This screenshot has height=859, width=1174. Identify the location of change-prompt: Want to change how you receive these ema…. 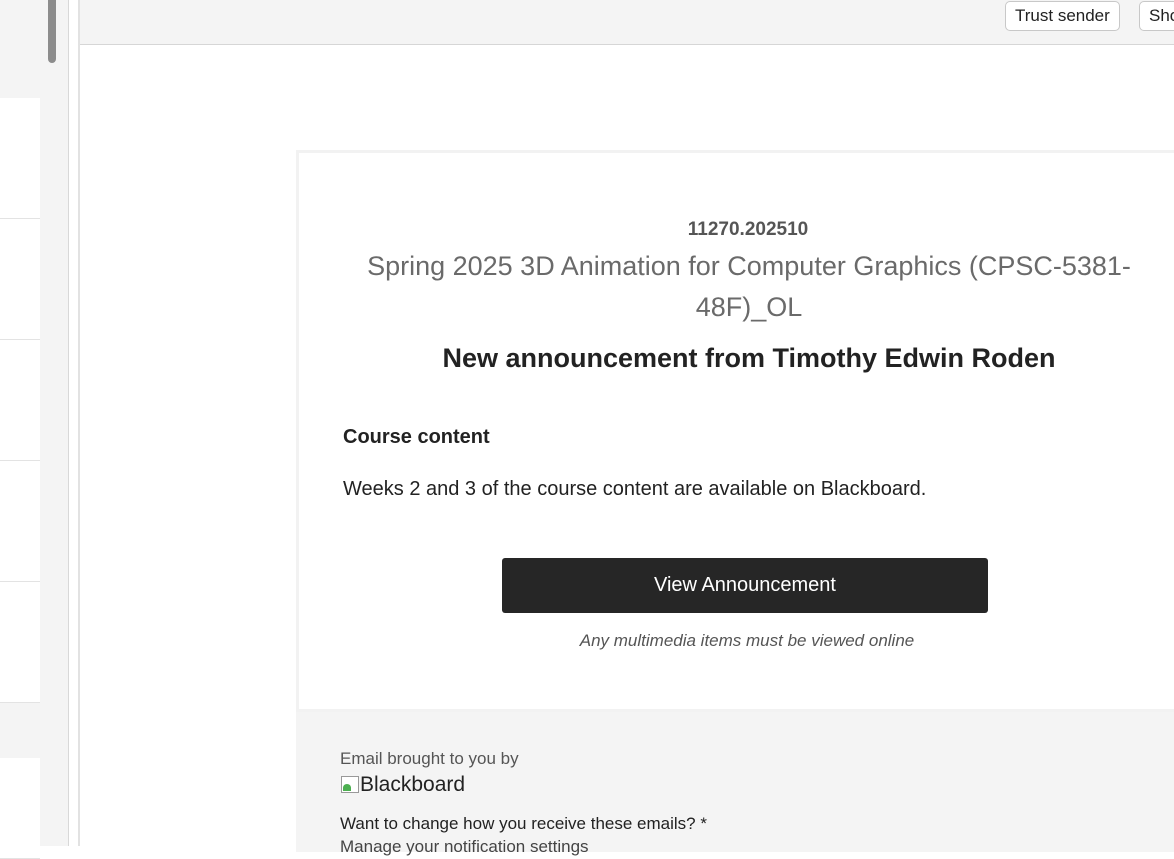
(523, 823).